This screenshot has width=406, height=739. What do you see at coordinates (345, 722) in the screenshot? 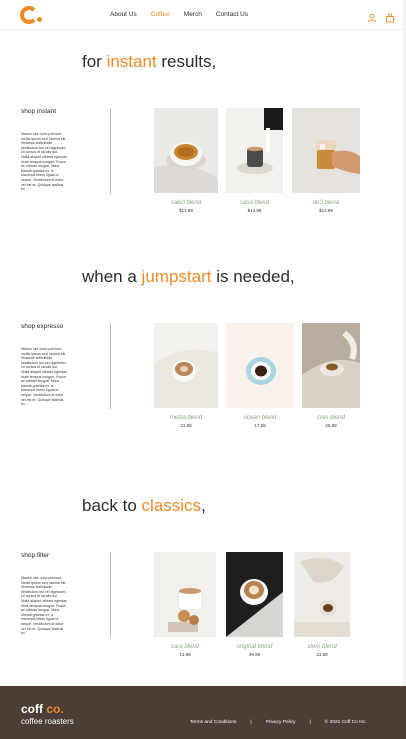
I see `copyright-text: © 2021 Coff Co Inc.` at bounding box center [345, 722].